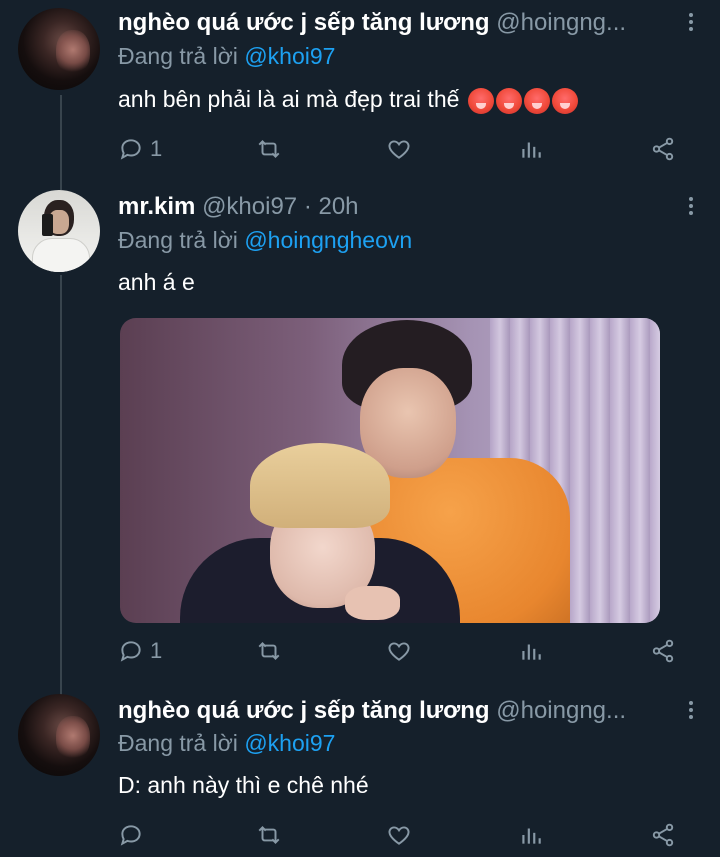 This screenshot has height=857, width=720. I want to click on mention-link: @hoingngheovn, so click(328, 240).